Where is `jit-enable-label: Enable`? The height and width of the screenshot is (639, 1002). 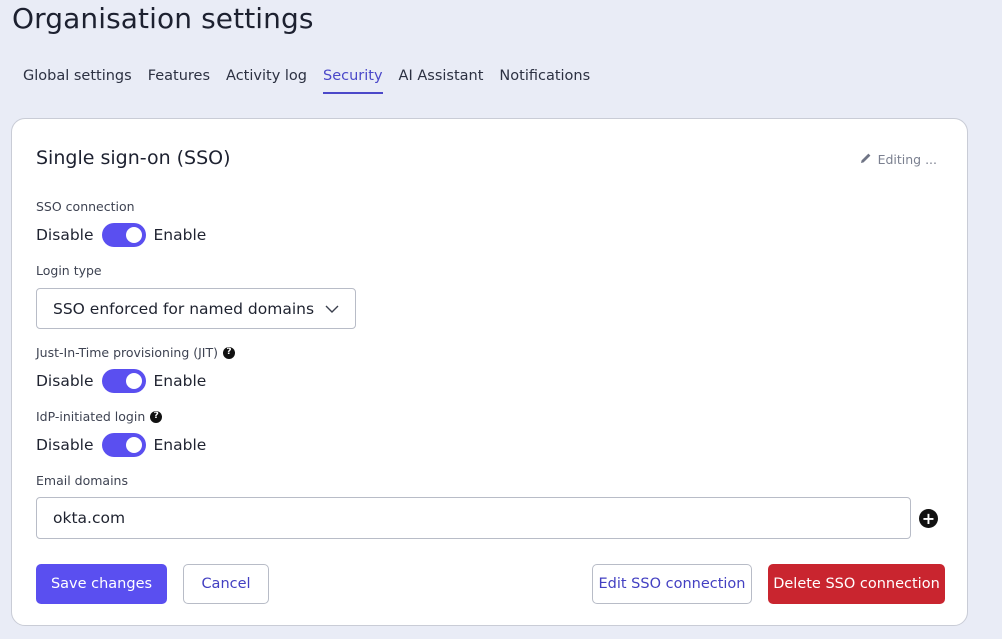
jit-enable-label: Enable is located at coordinates (180, 381).